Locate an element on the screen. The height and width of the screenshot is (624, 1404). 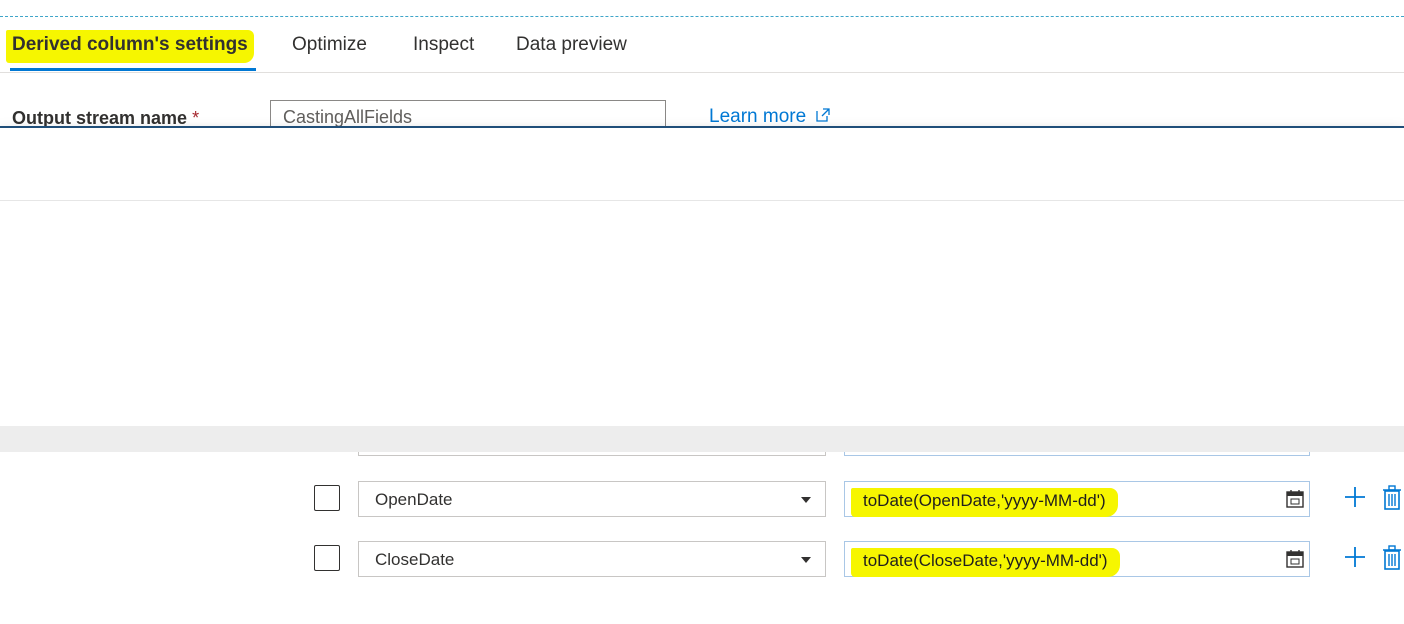
dashed-divider is located at coordinates (702, 16).